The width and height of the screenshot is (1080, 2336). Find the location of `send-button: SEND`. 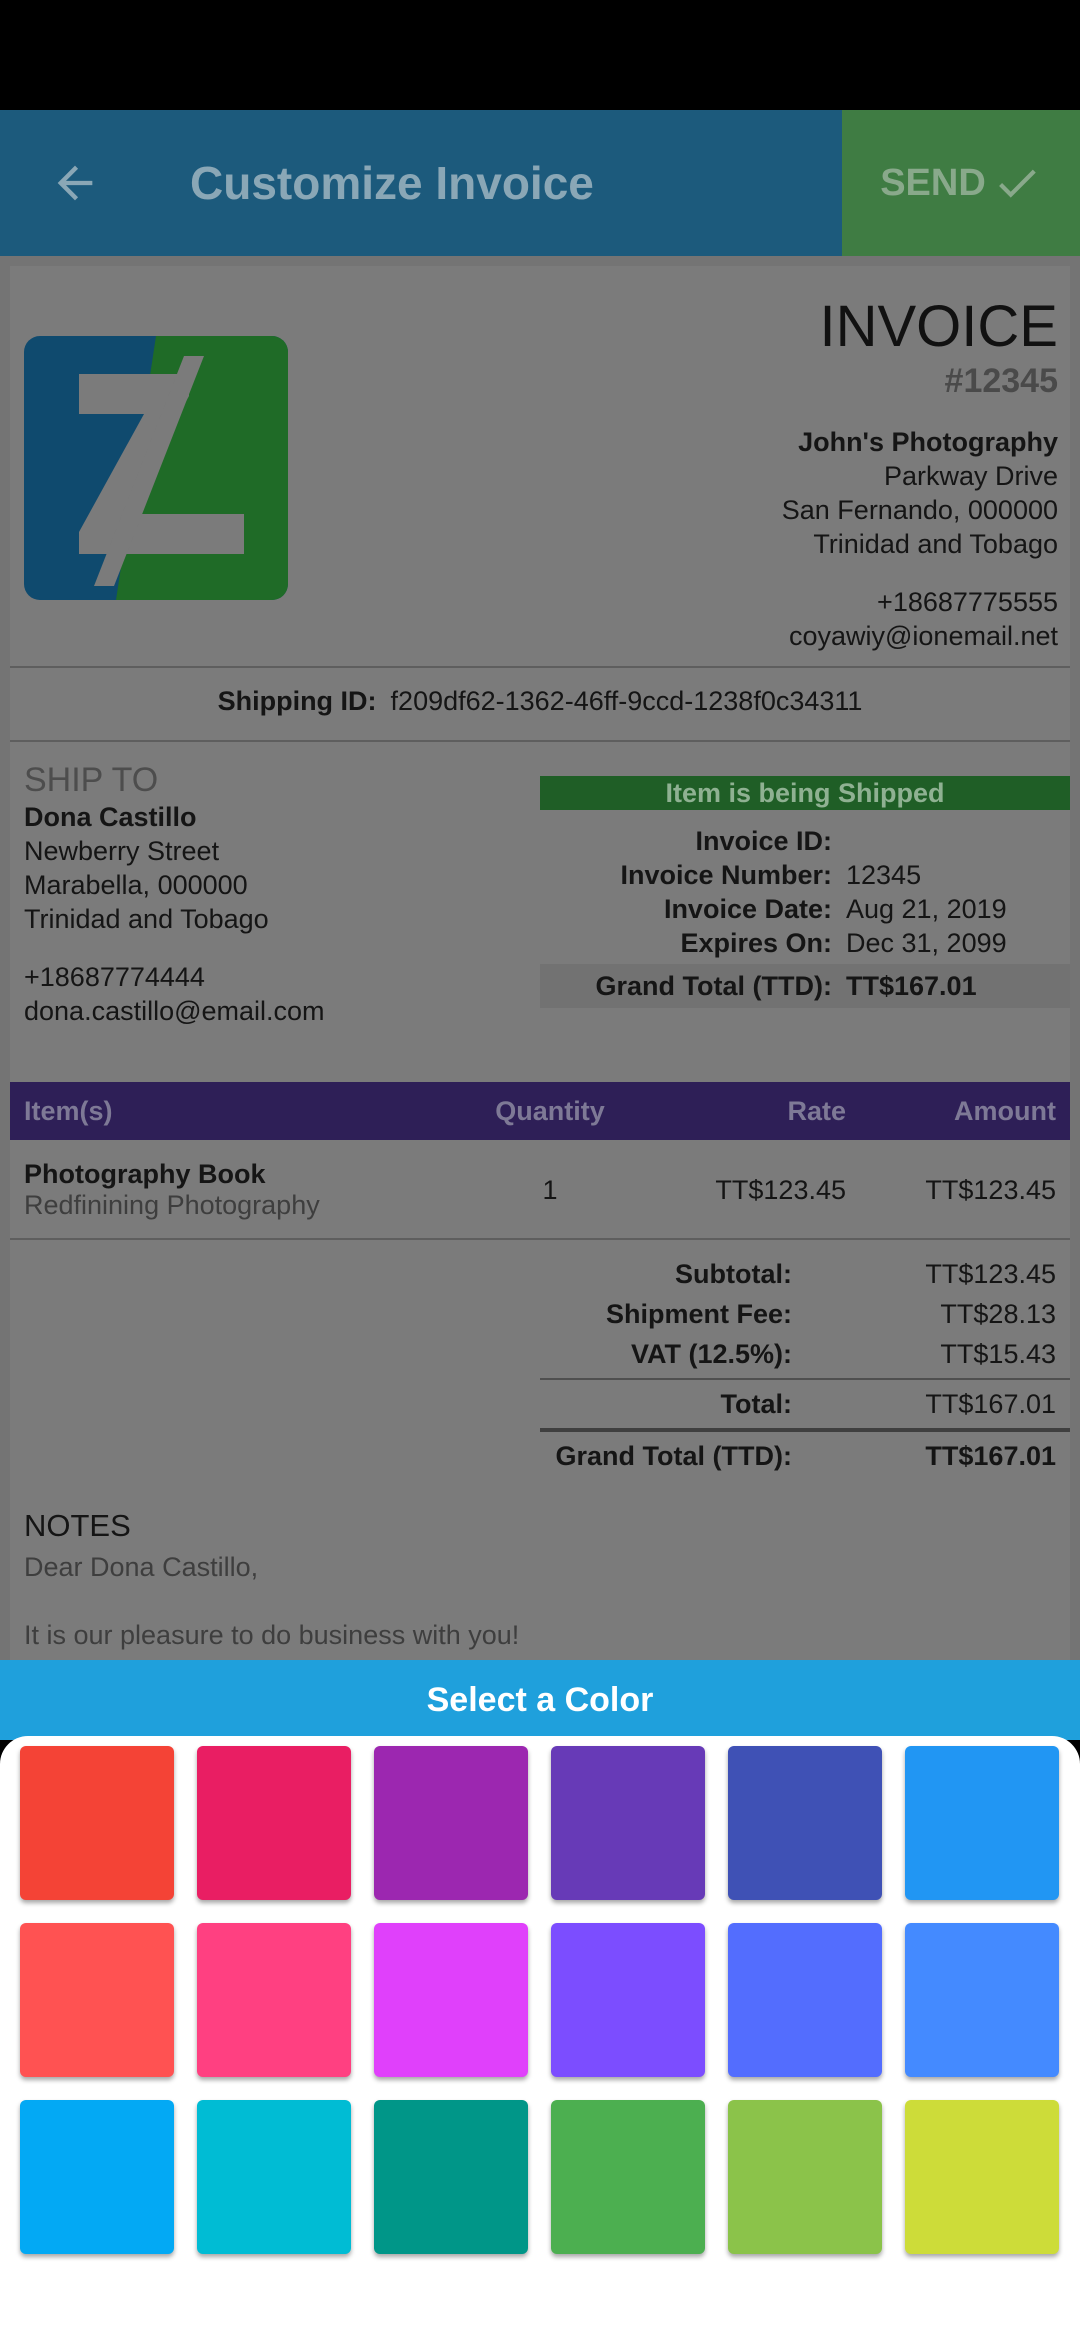

send-button: SEND is located at coordinates (961, 183).